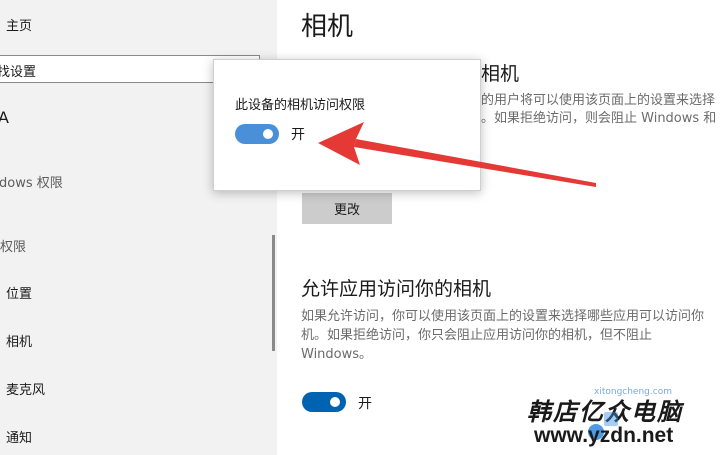 The width and height of the screenshot is (724, 455). Describe the element at coordinates (19, 436) in the screenshot. I see `sidebar-item-notifications: 通知` at that location.